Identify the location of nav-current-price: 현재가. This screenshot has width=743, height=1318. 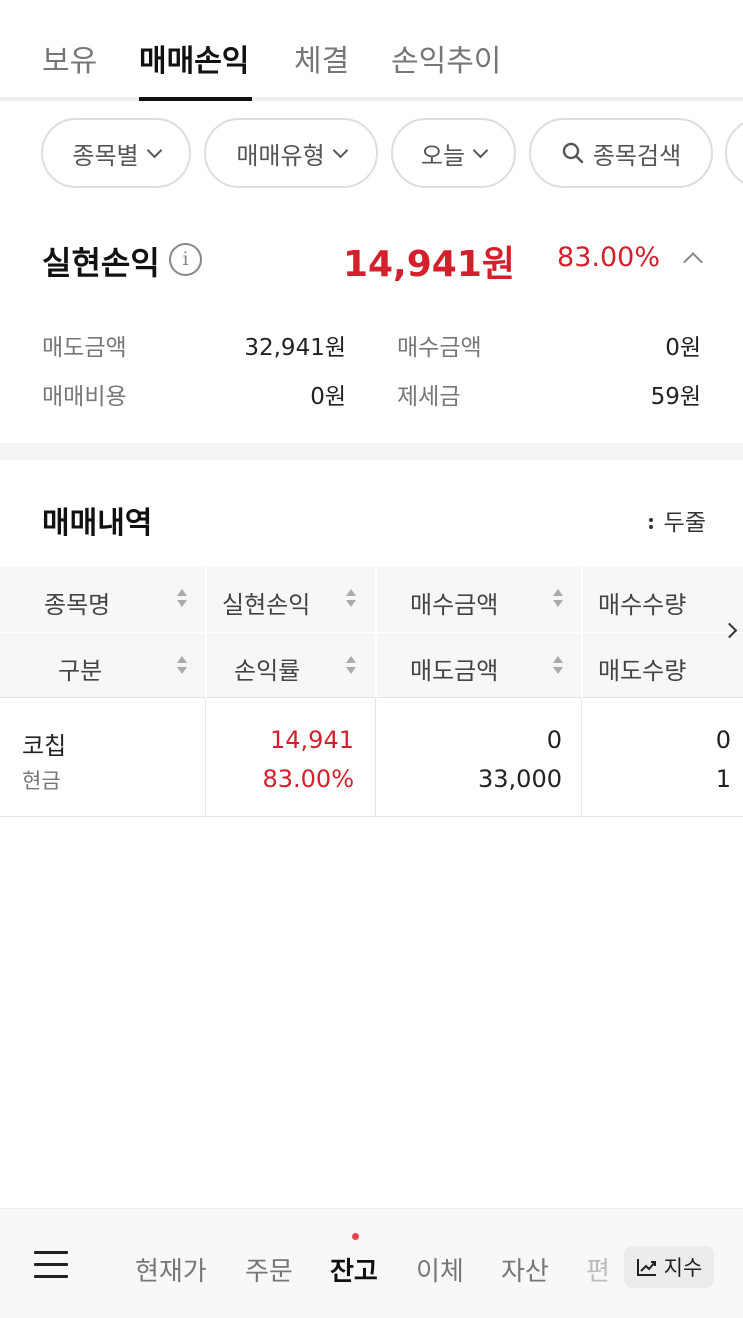
(171, 1269).